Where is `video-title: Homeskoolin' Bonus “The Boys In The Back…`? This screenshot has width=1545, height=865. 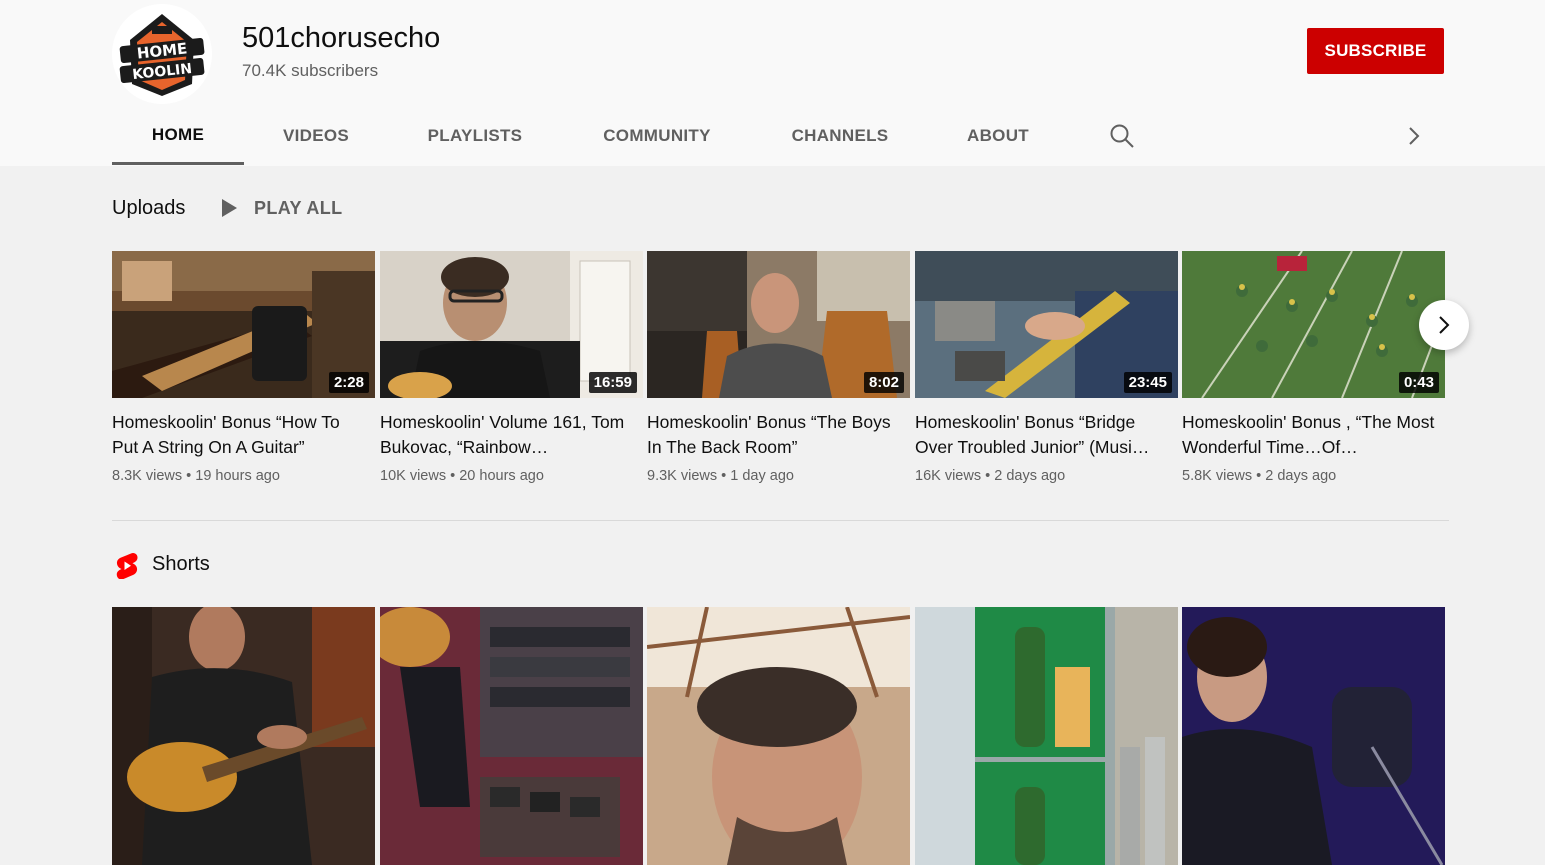 video-title: Homeskoolin' Bonus “The Boys In The Back… is located at coordinates (778, 435).